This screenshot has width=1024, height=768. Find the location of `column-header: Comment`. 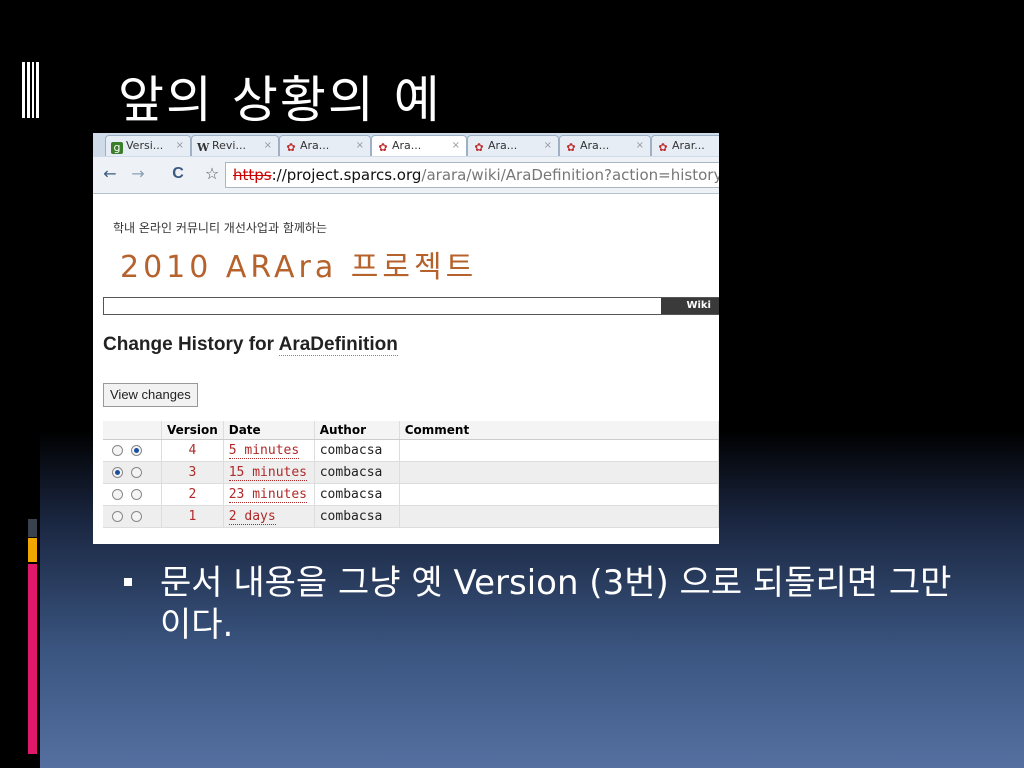

column-header: Comment is located at coordinates (559, 430).